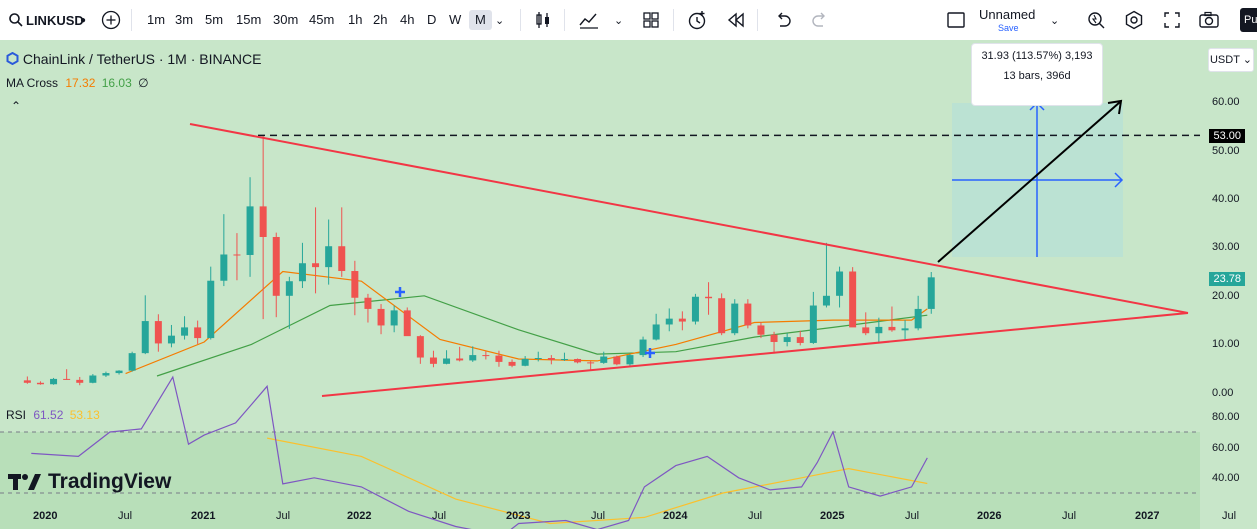 This screenshot has width=1257, height=529. What do you see at coordinates (455, 20) in the screenshot?
I see `interval-w: W` at bounding box center [455, 20].